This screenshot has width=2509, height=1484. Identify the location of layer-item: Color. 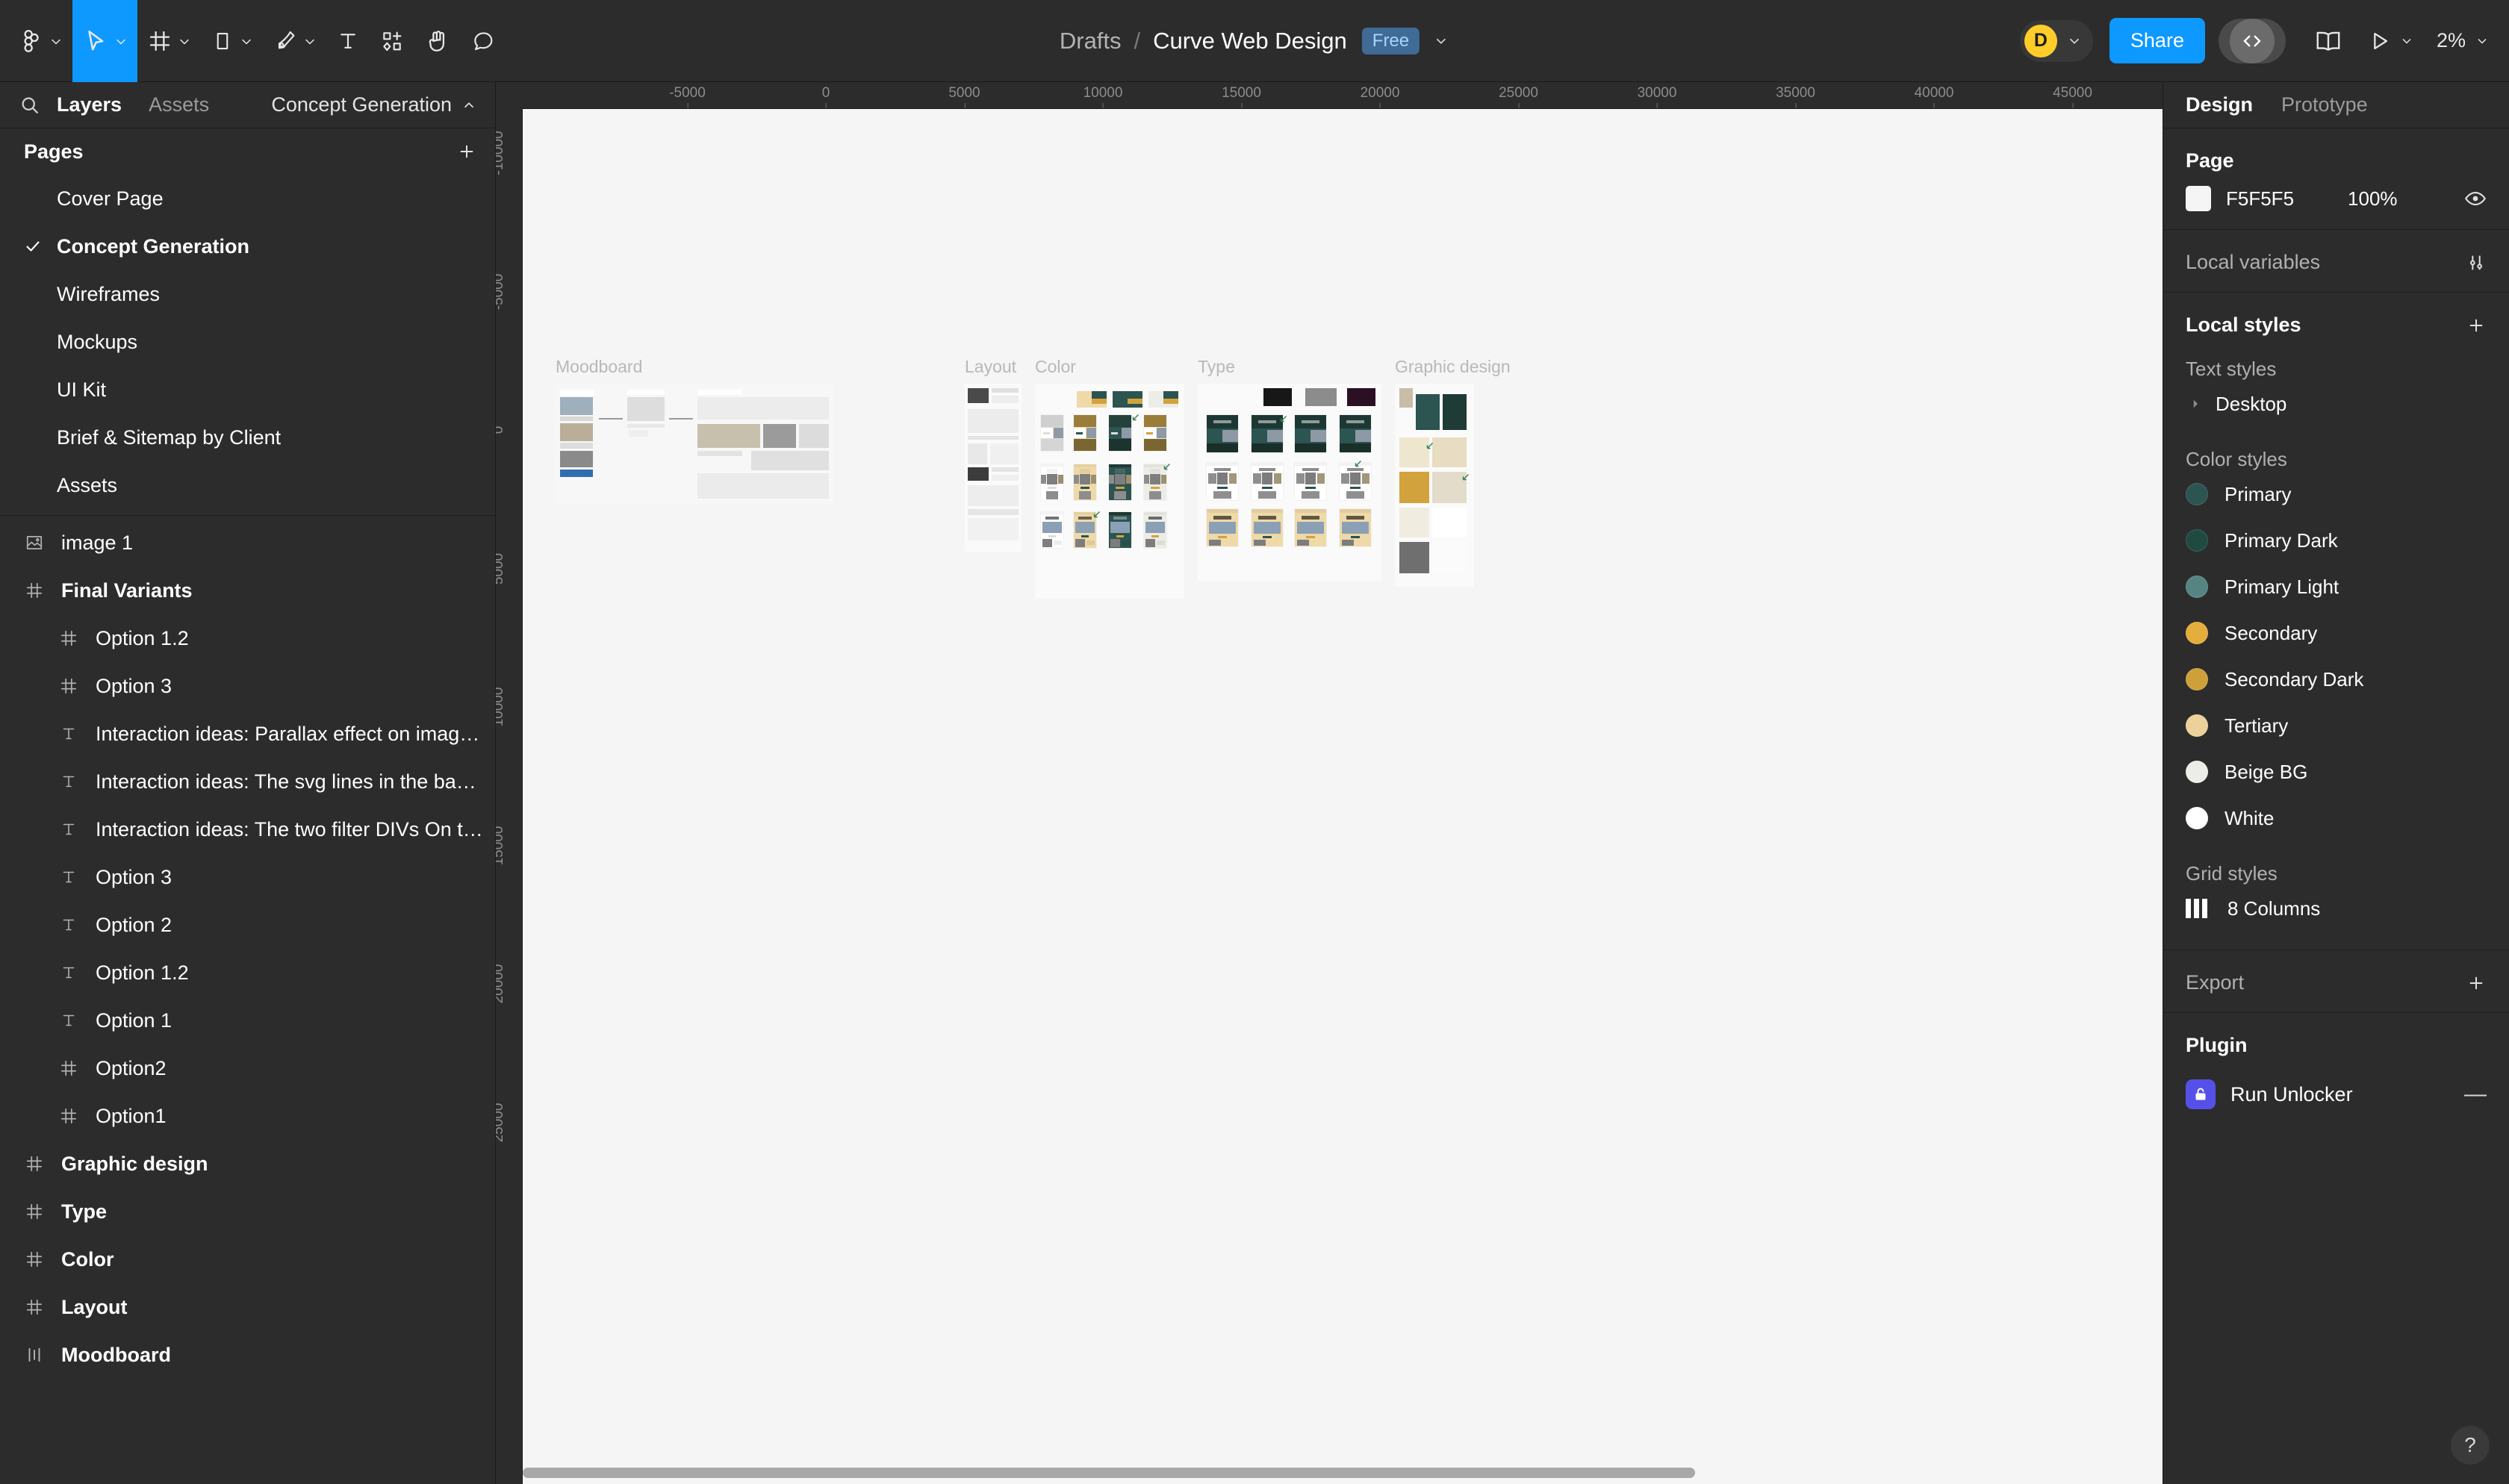
(247, 1259).